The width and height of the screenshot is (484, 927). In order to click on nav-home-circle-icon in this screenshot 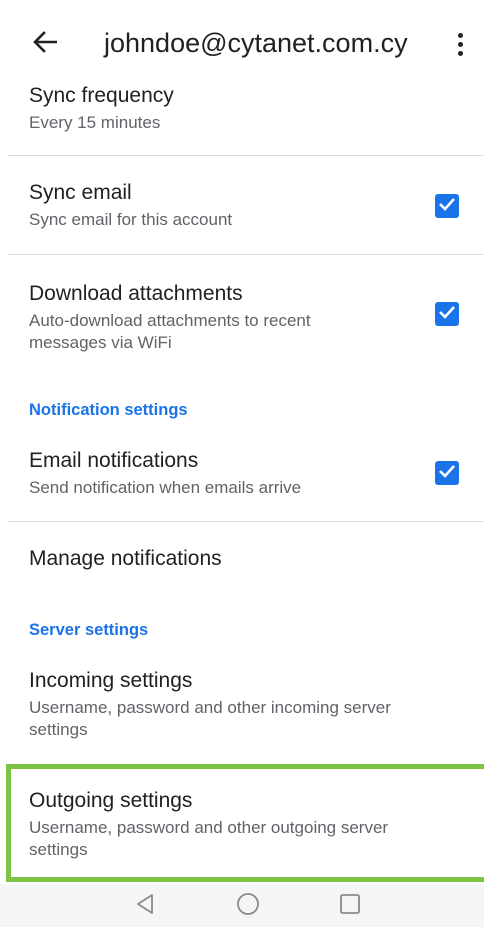, I will do `click(248, 906)`.